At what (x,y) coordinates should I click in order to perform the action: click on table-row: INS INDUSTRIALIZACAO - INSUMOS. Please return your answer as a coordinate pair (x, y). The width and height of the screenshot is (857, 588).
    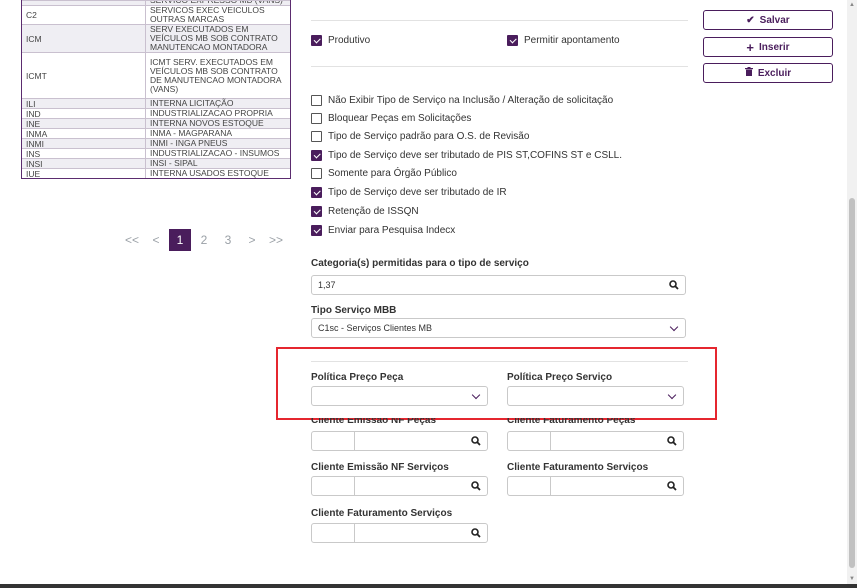
    Looking at the image, I should click on (156, 153).